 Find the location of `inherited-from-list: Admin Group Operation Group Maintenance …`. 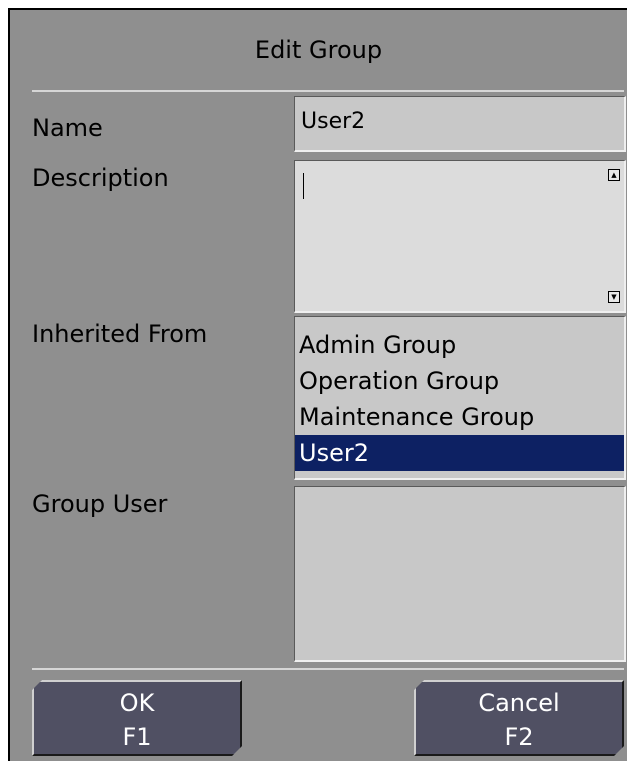

inherited-from-list: Admin Group Operation Group Maintenance … is located at coordinates (460, 398).